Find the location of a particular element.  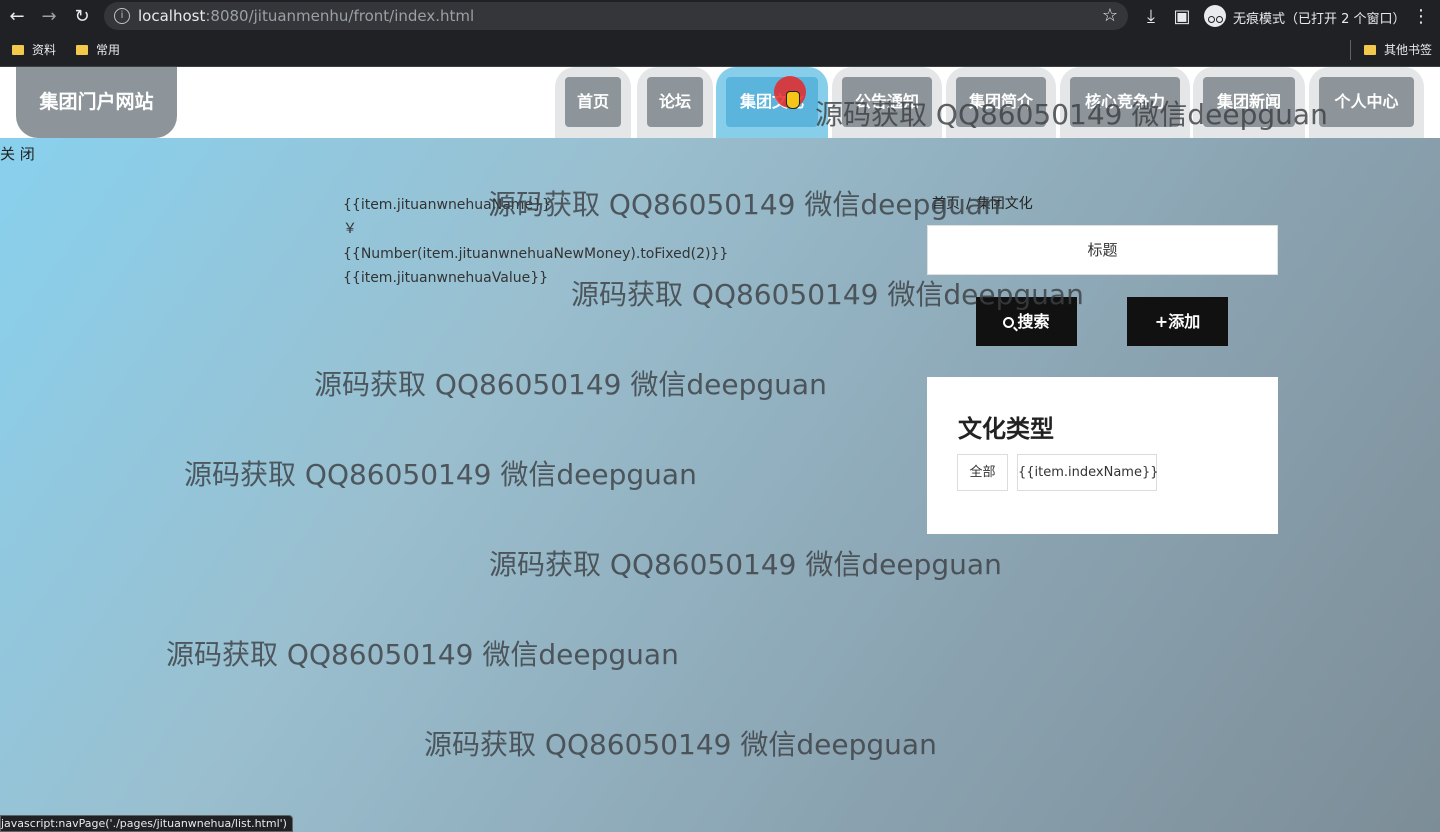

culture-type-panel: 文化类型 全部 {{item.indexName}} is located at coordinates (1102, 455).